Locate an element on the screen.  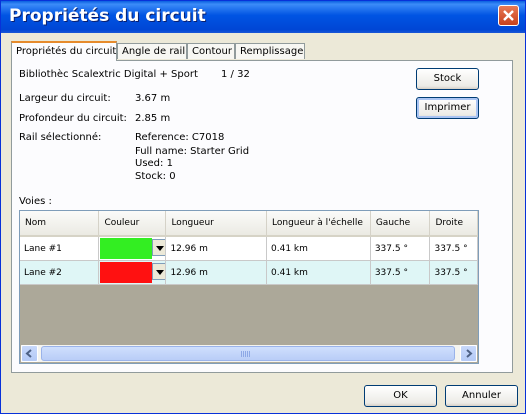
table-row: Lane #2 12.96 m 0.41 km 337.5 ° 337.5 ° is located at coordinates (249, 272).